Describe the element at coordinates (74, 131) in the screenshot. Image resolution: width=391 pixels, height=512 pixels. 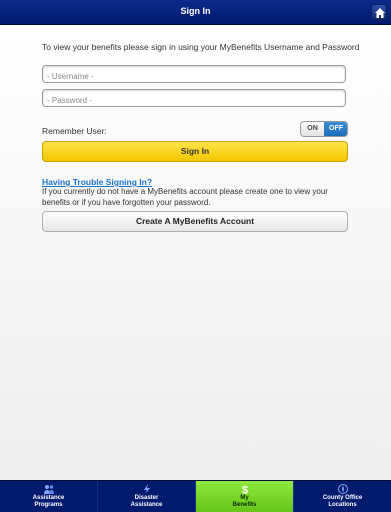
I see `remember-user-label: Remember User:` at that location.